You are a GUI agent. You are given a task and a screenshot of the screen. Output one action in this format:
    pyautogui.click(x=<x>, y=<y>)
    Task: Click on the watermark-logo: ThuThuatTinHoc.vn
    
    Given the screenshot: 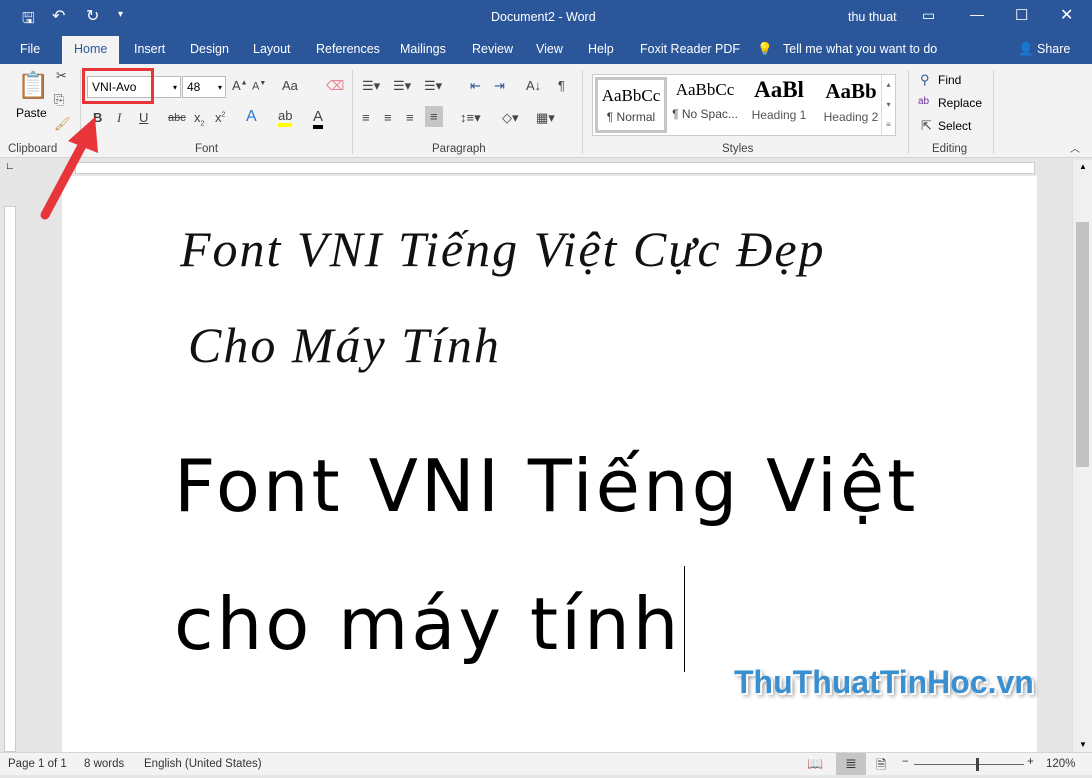 What is the action you would take?
    pyautogui.click(x=884, y=682)
    